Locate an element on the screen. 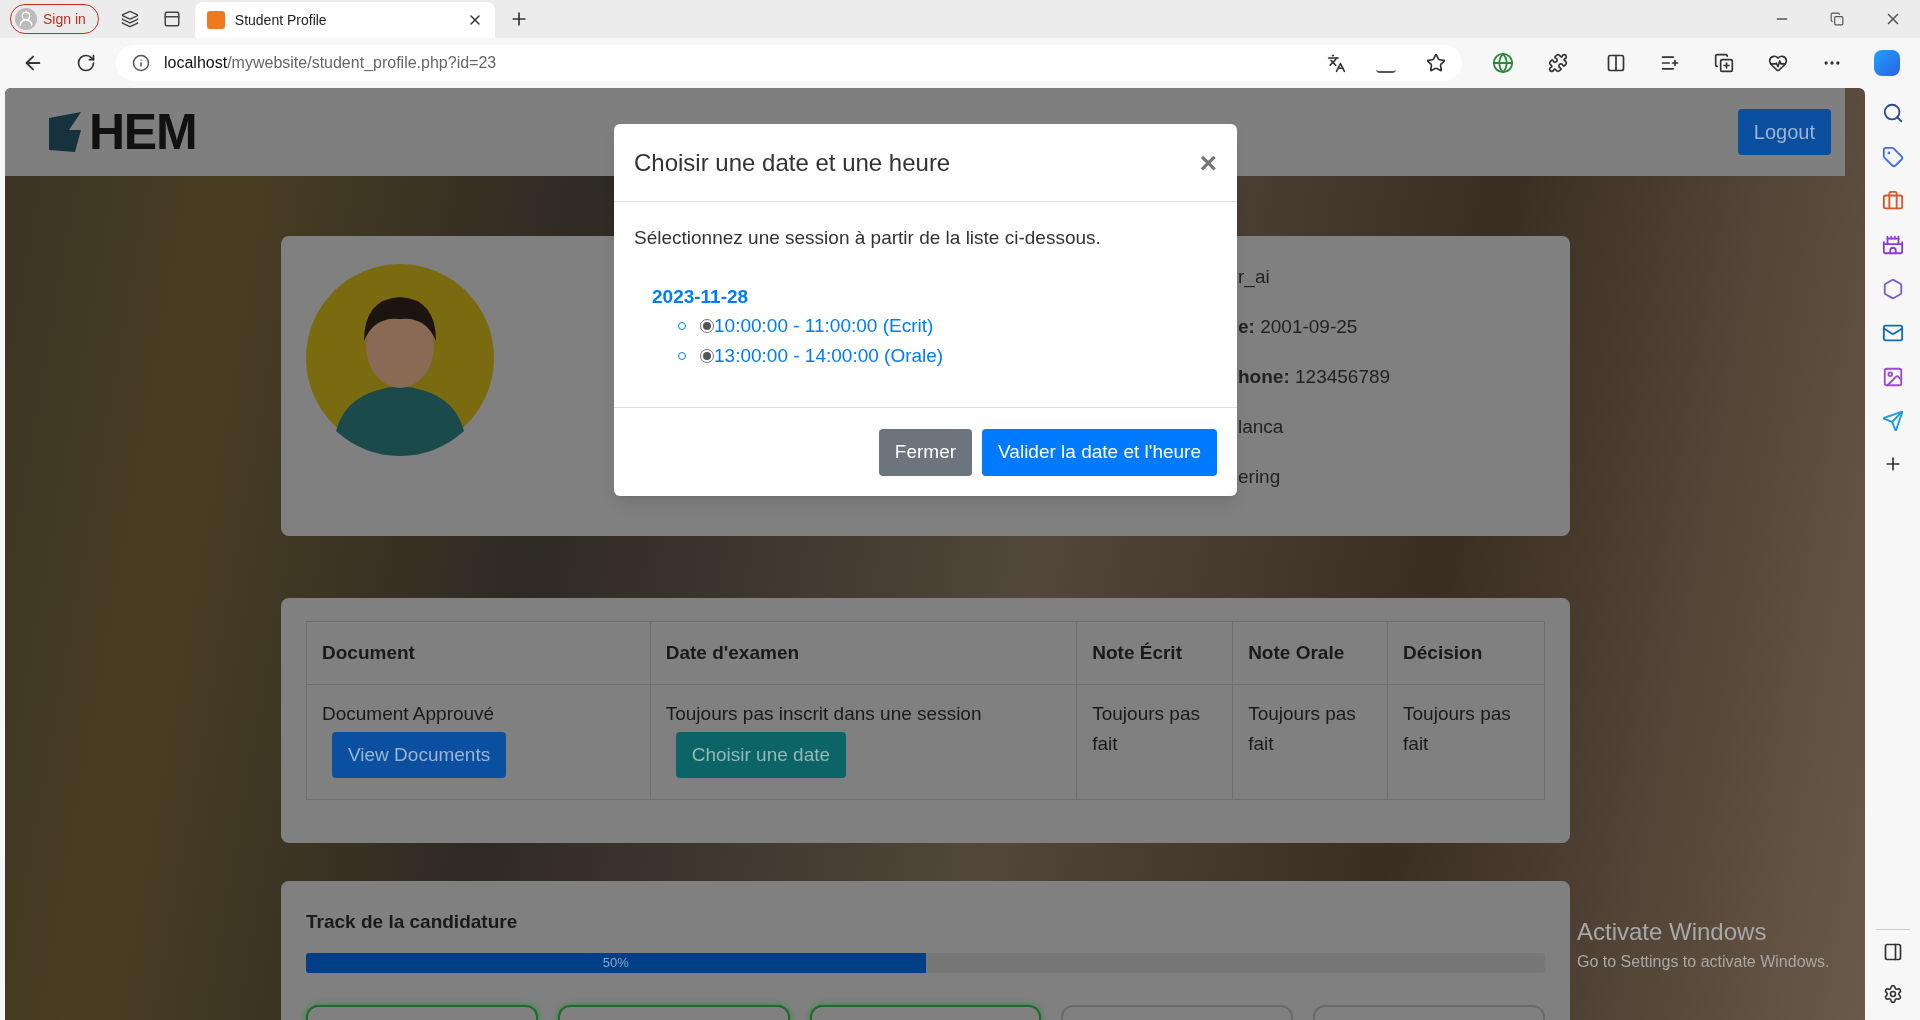 This screenshot has width=1920, height=1020. column-header: Décision is located at coordinates (1466, 653).